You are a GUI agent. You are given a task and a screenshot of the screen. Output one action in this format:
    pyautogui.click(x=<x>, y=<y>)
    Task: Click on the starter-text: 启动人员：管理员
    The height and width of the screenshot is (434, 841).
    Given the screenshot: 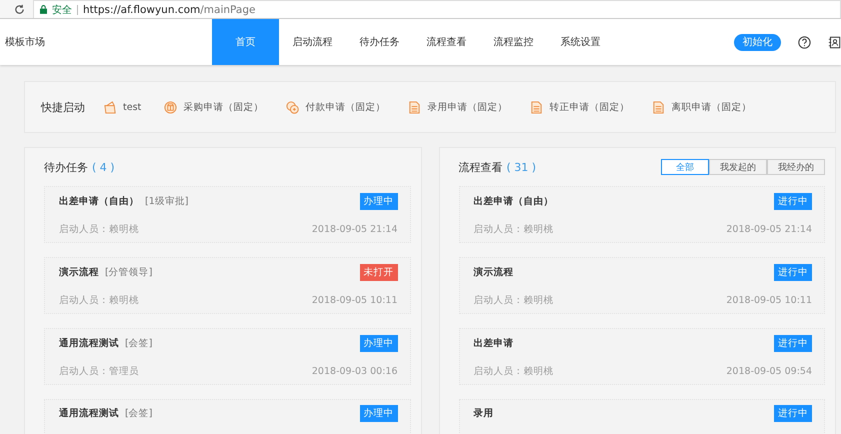 What is the action you would take?
    pyautogui.click(x=99, y=371)
    